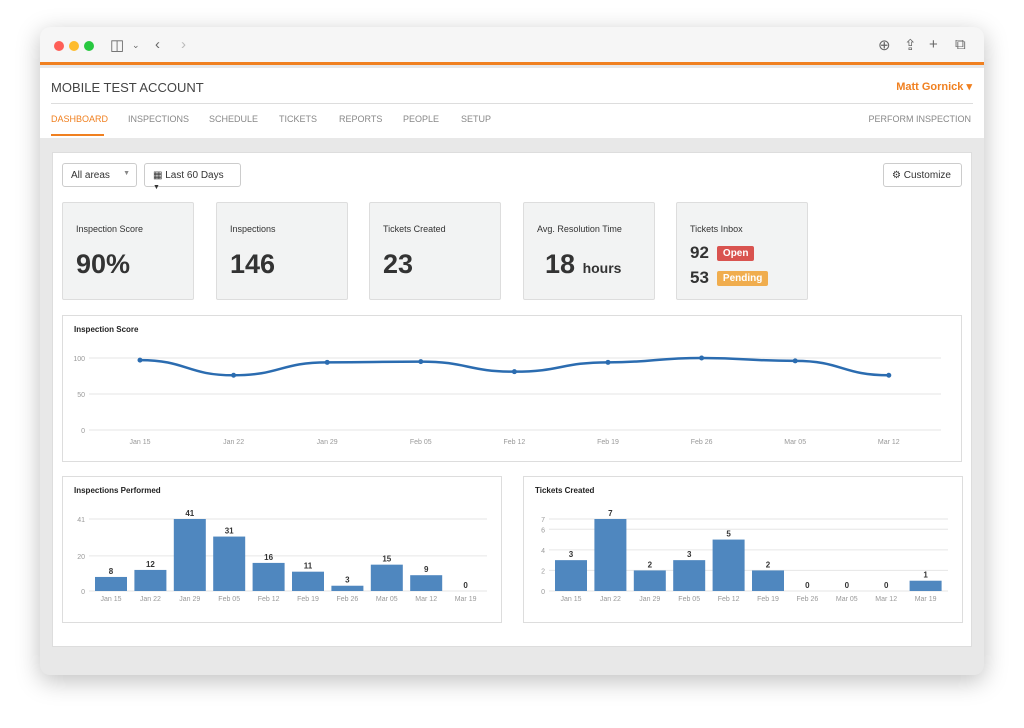 The width and height of the screenshot is (1024, 728). What do you see at coordinates (298, 119) in the screenshot?
I see `nav-tickets: TICKETS` at bounding box center [298, 119].